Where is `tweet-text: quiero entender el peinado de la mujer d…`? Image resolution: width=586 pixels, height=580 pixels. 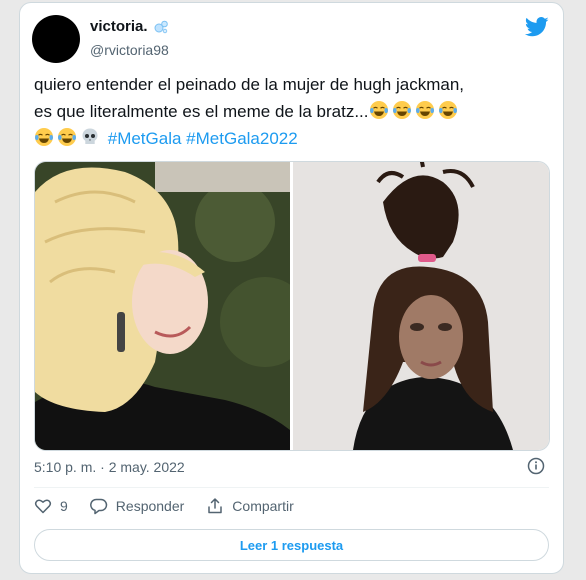 tweet-text: quiero entender el peinado de la mujer d… is located at coordinates (294, 111).